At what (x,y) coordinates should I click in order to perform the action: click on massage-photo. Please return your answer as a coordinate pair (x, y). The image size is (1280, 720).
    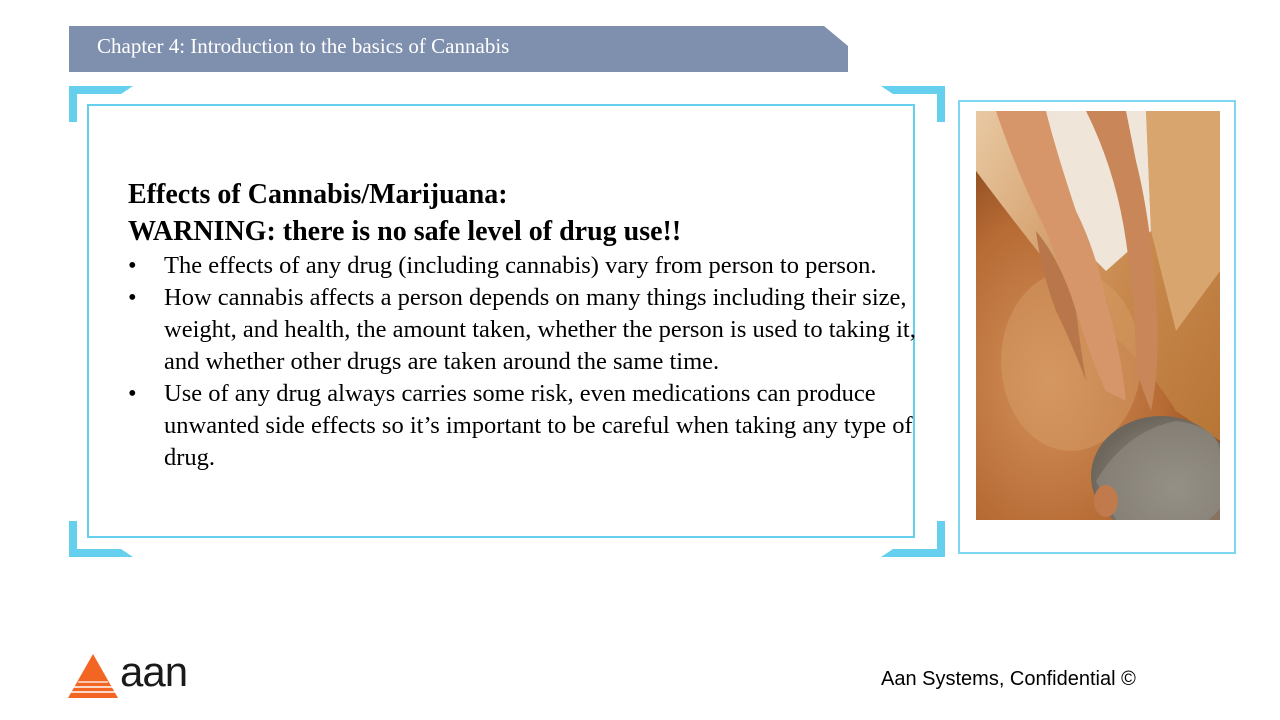
    Looking at the image, I should click on (1098, 315).